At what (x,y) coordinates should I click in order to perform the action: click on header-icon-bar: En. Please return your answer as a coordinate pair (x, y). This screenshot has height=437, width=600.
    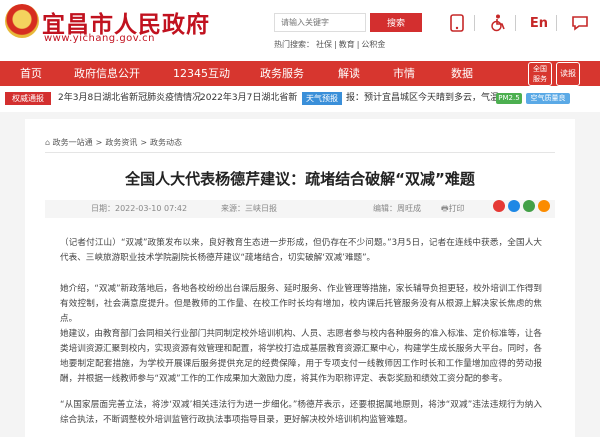
    Looking at the image, I should click on (523, 23).